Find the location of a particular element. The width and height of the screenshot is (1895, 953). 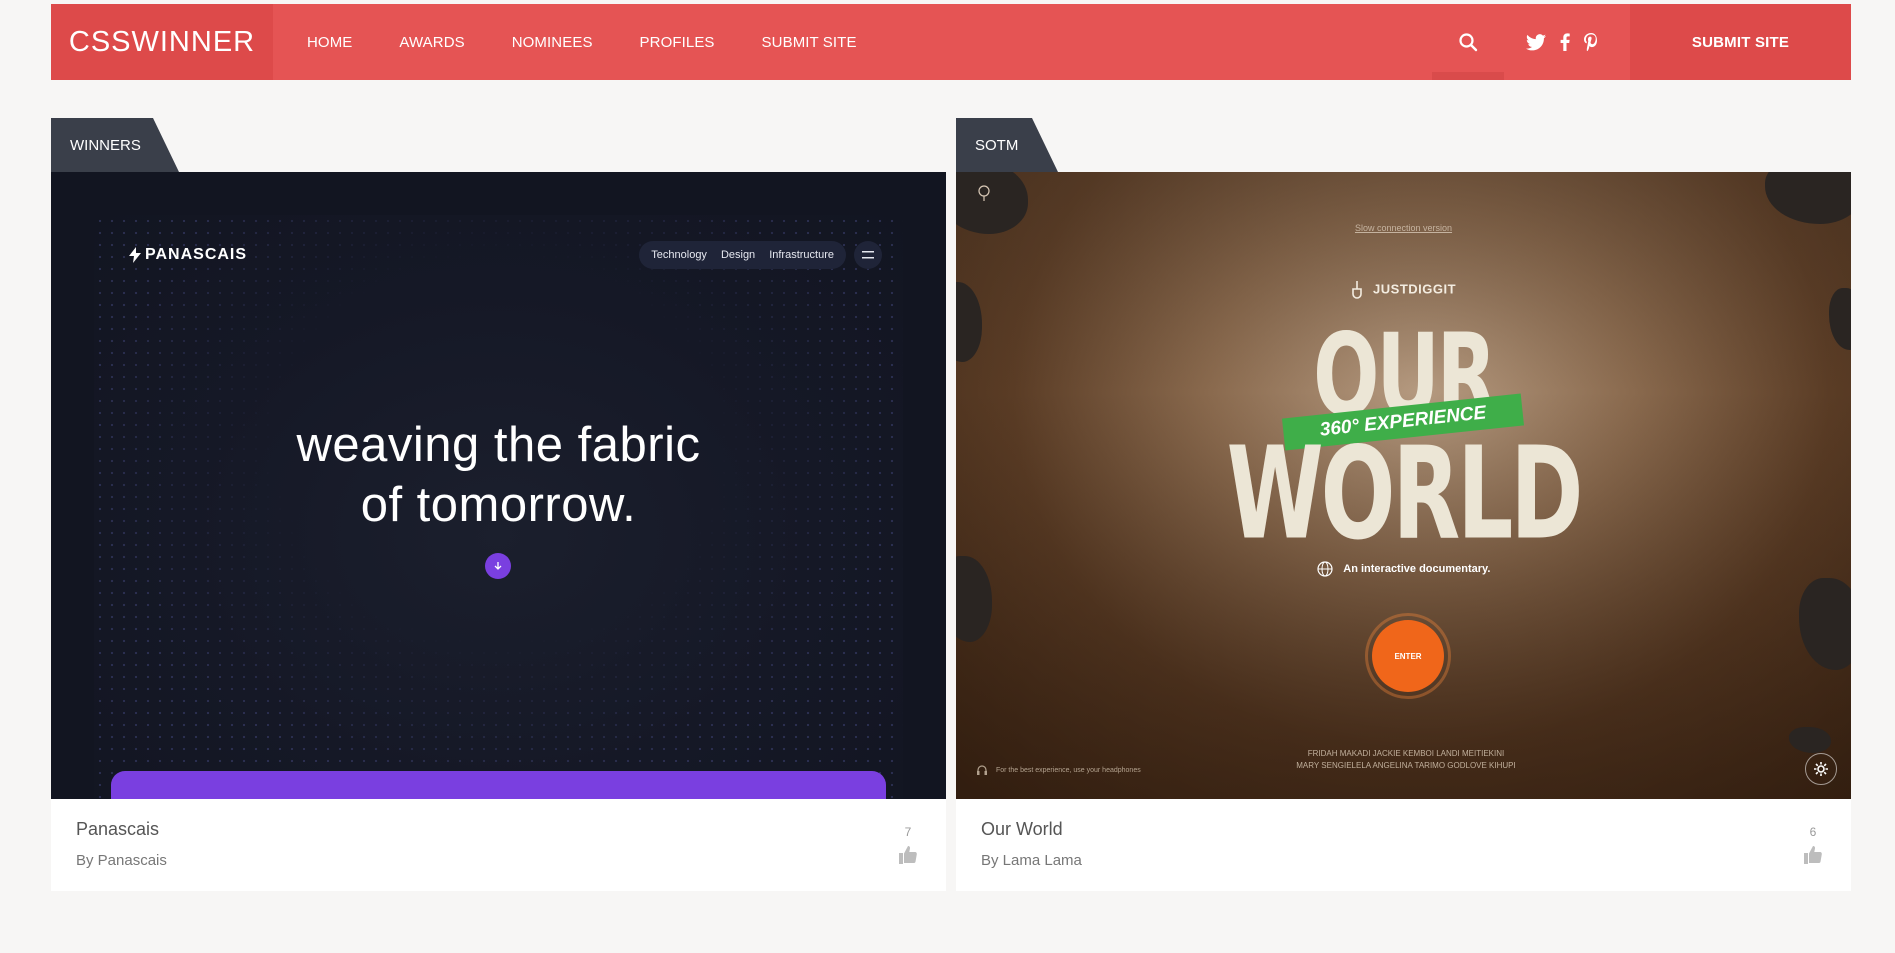

shovel-icon is located at coordinates (1357, 290).